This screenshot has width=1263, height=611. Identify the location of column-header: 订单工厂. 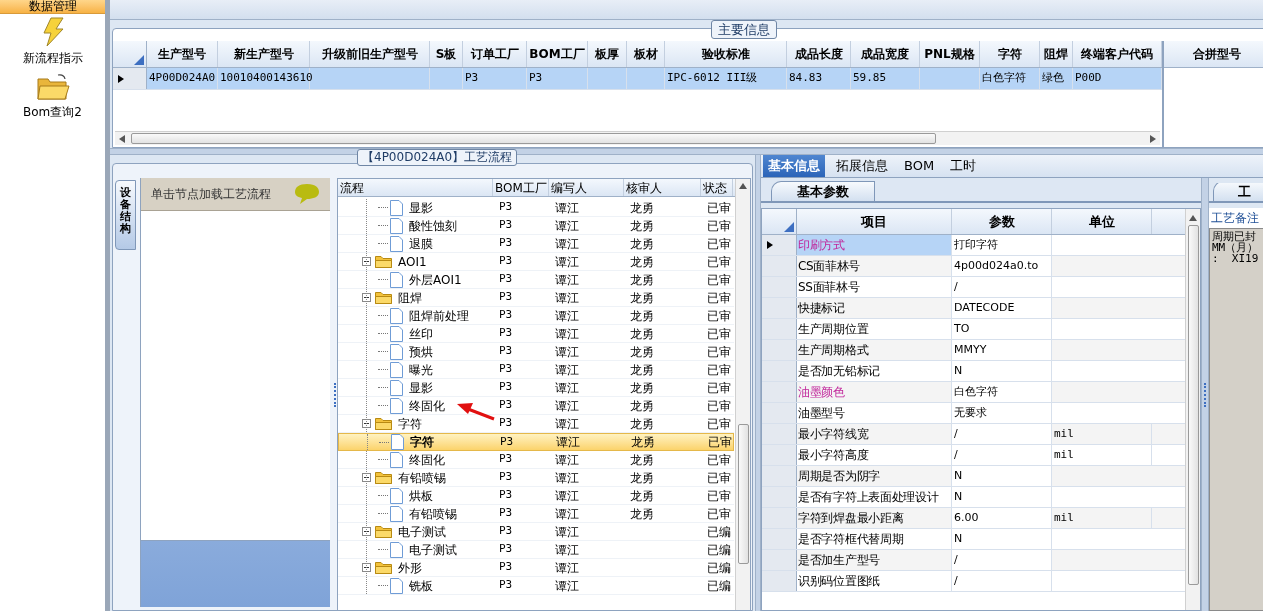
(495, 54).